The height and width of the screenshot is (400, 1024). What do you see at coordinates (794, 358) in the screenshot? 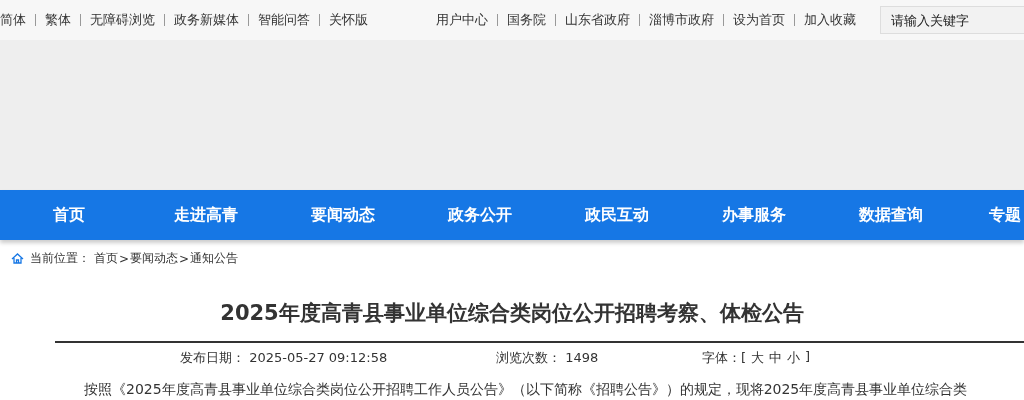
I see `font-size-option: 小` at bounding box center [794, 358].